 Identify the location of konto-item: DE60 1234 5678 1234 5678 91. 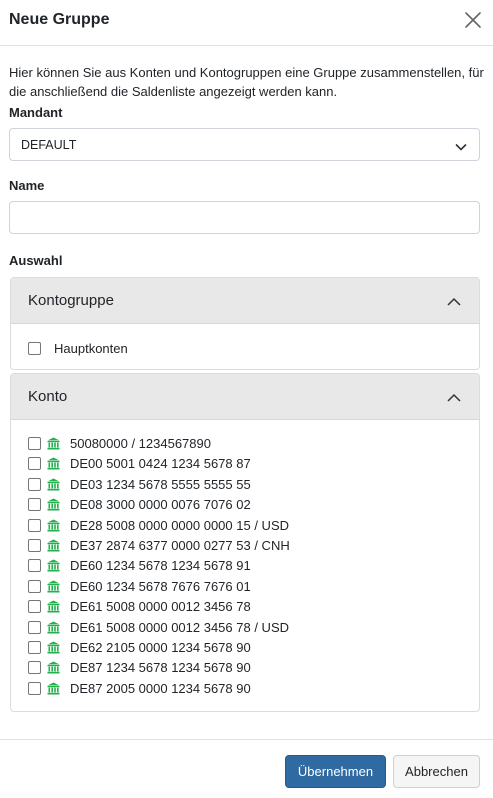
(248, 566).